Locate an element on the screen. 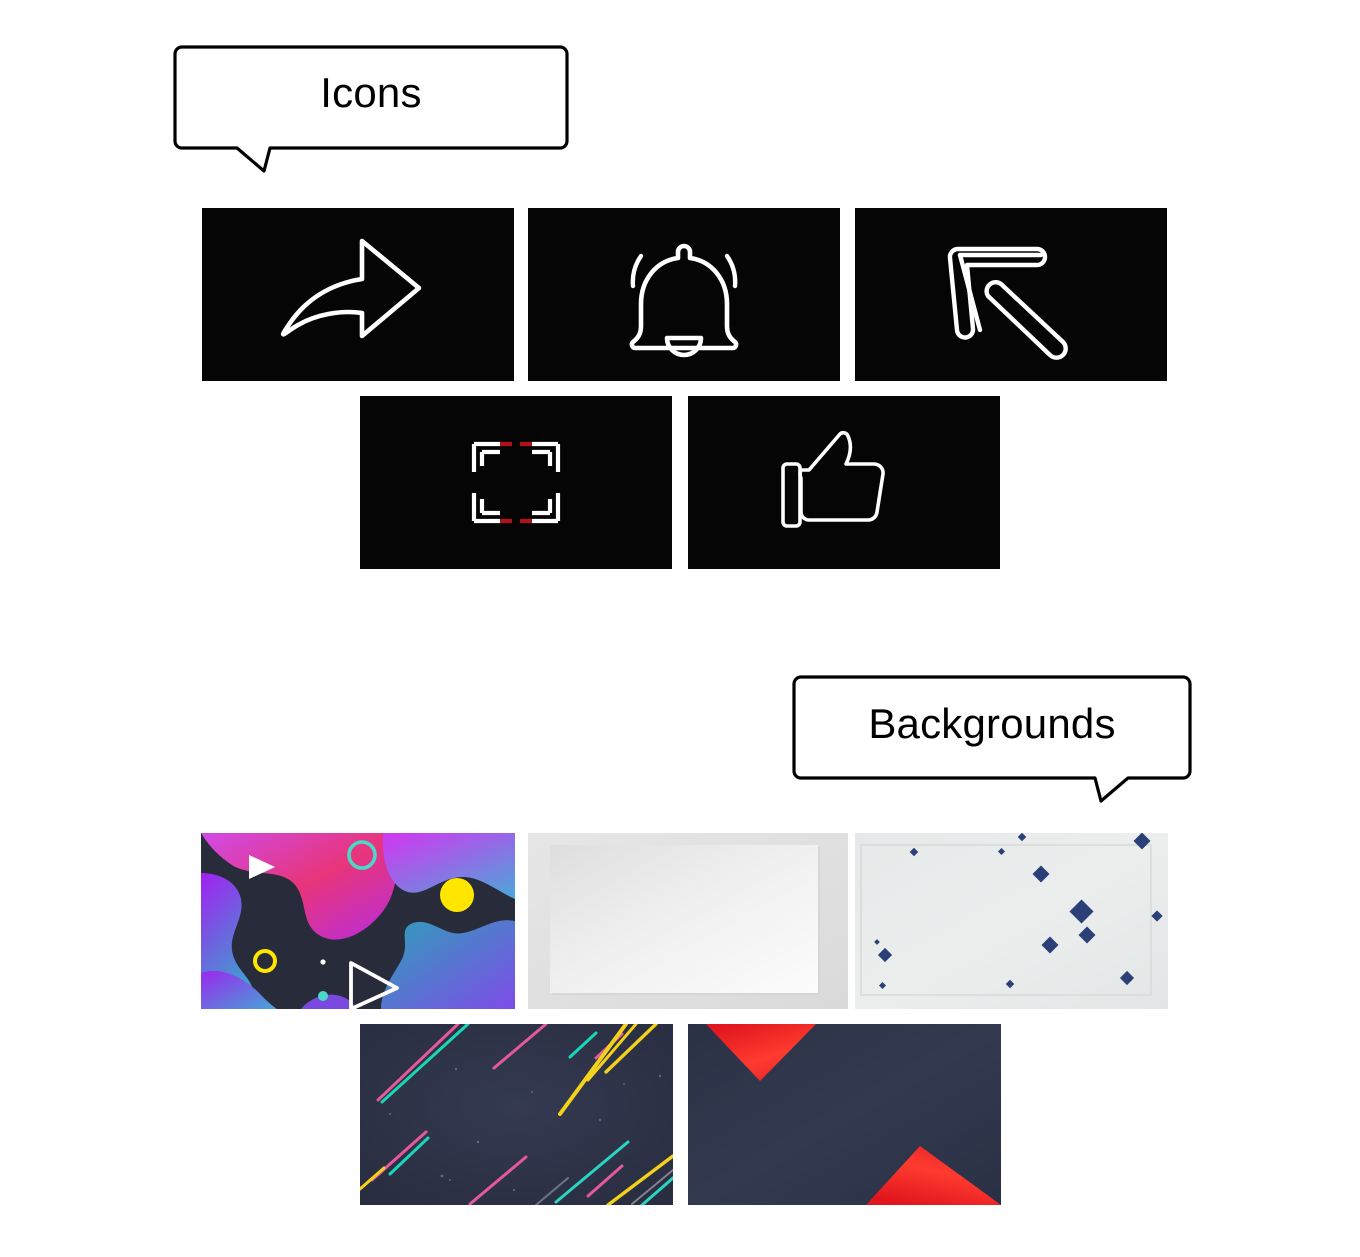 The image size is (1360, 1257). share-arrow-icon is located at coordinates (351, 288).